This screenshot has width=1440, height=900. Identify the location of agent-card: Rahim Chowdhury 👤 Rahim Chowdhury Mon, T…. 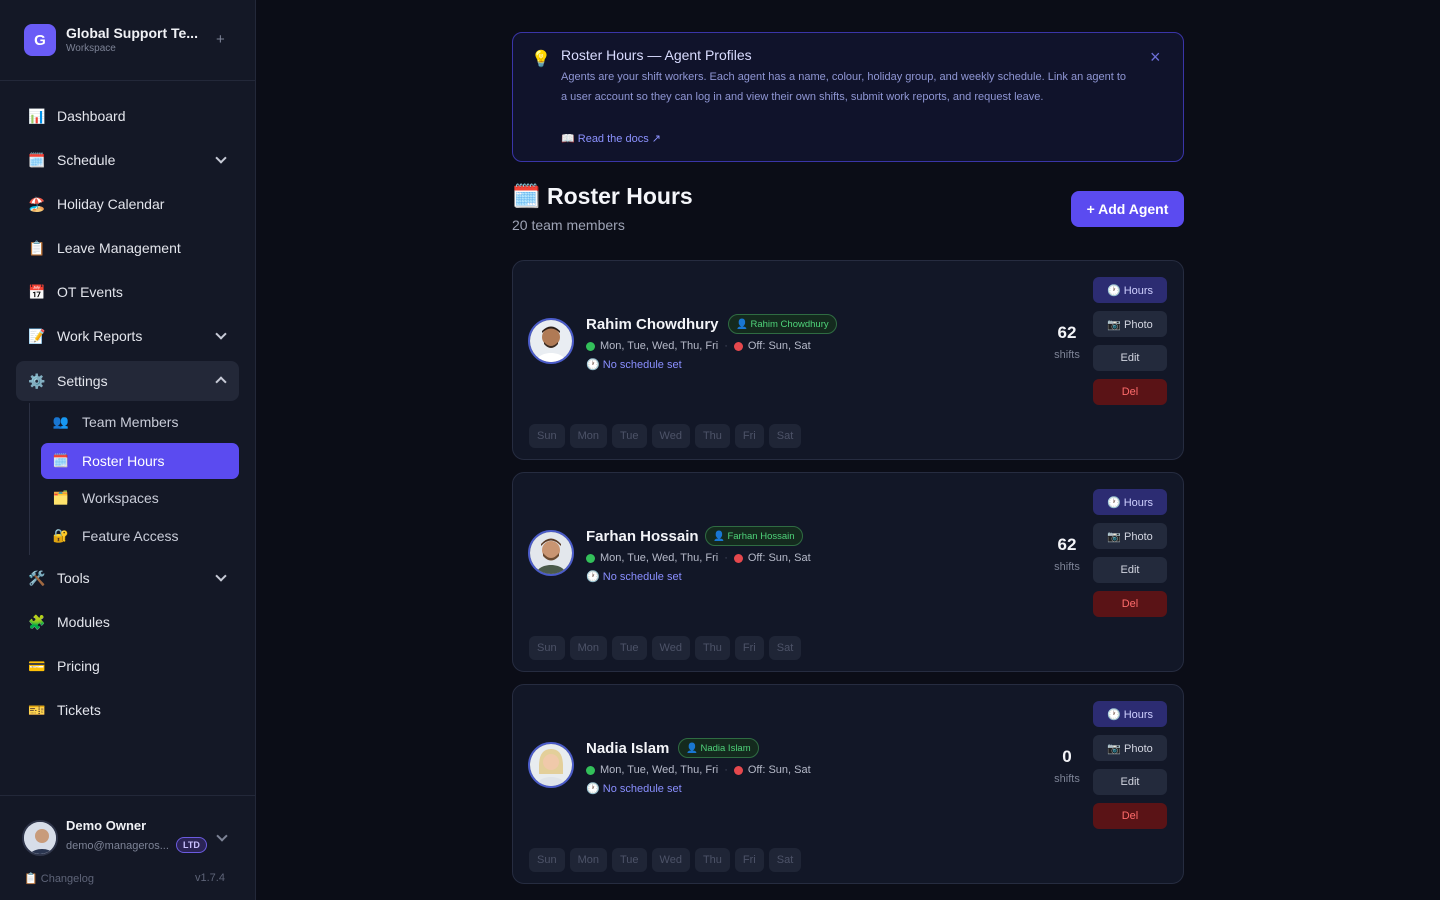
(848, 360).